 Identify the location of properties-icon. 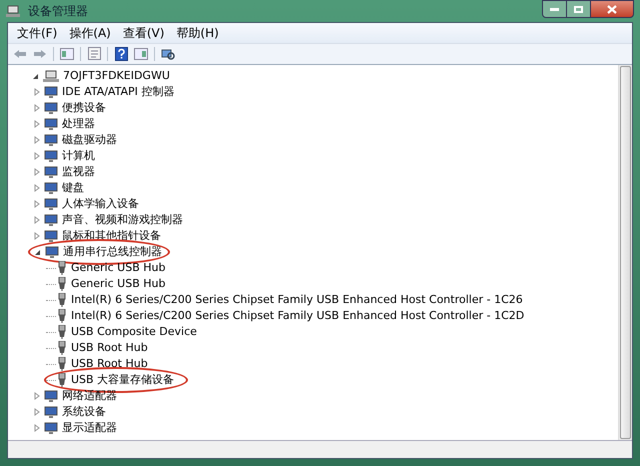
(94, 53).